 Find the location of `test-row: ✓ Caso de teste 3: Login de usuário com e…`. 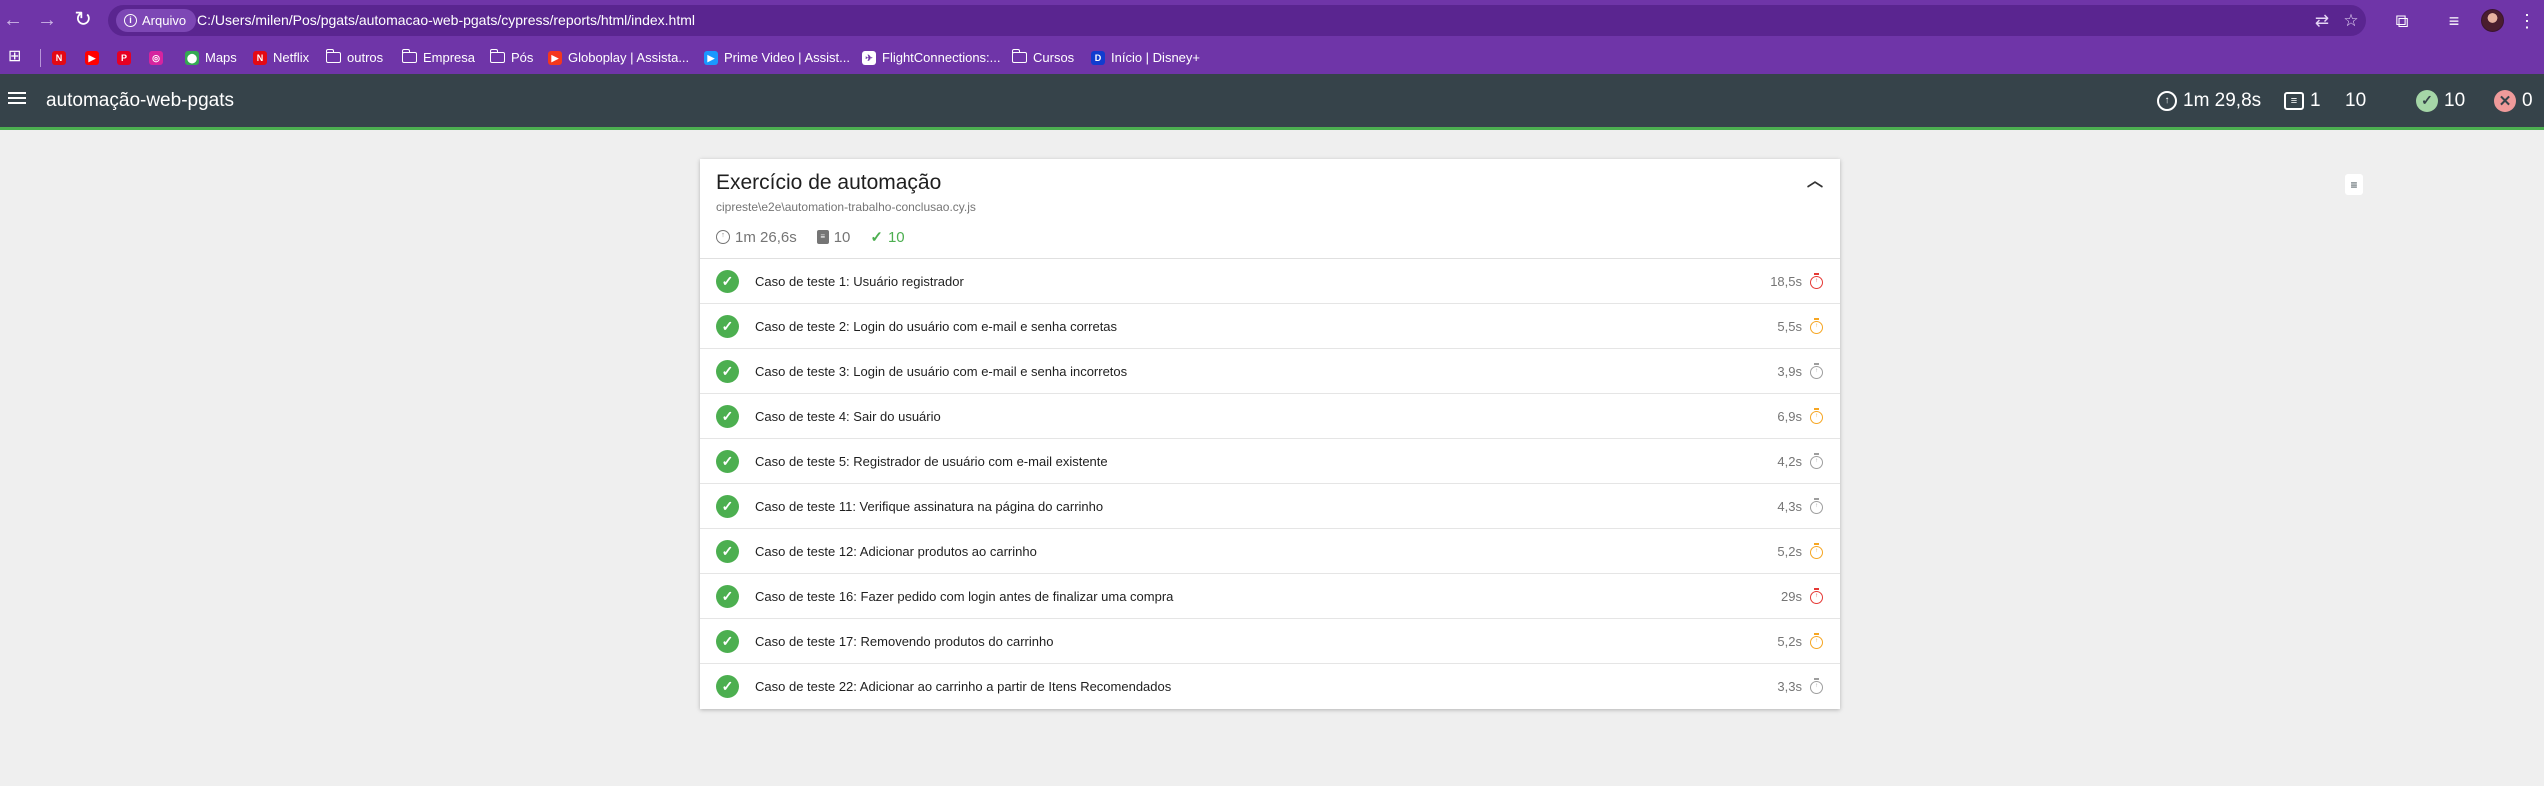

test-row: ✓ Caso de teste 3: Login de usuário com e… is located at coordinates (1270, 371).